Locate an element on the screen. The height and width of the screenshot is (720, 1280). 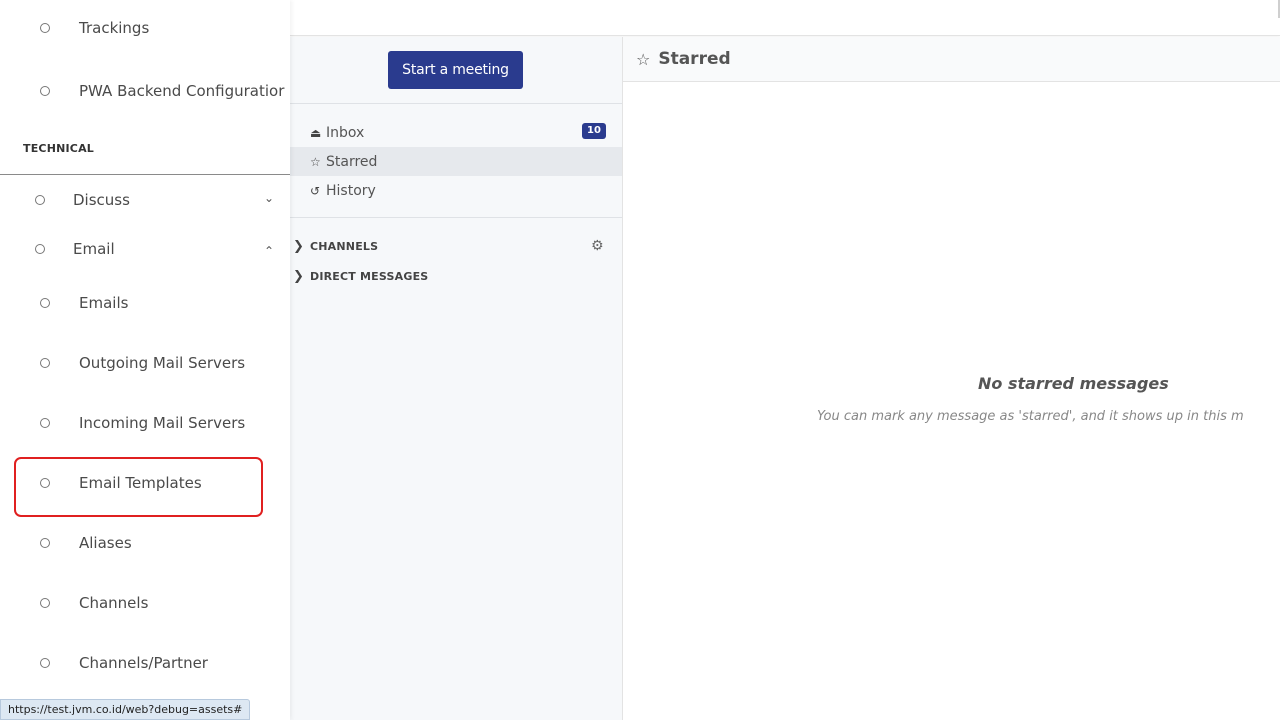
menu-item-aliases: Aliases is located at coordinates (145, 543).